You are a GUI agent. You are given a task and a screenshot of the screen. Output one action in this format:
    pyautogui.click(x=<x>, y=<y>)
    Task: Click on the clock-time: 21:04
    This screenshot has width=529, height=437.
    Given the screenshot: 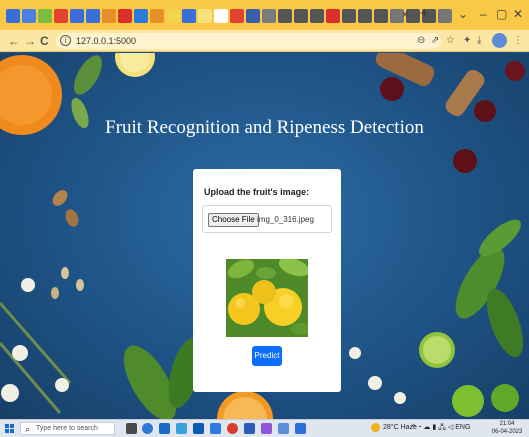 What is the action you would take?
    pyautogui.click(x=507, y=424)
    